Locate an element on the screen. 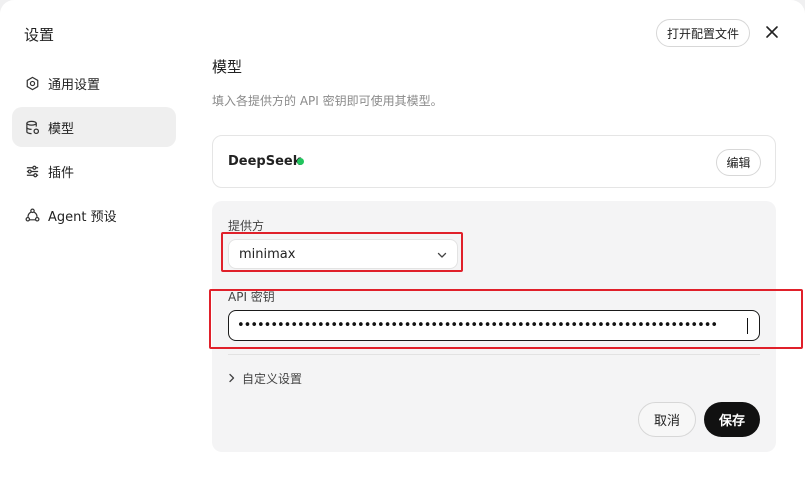  divider is located at coordinates (494, 354).